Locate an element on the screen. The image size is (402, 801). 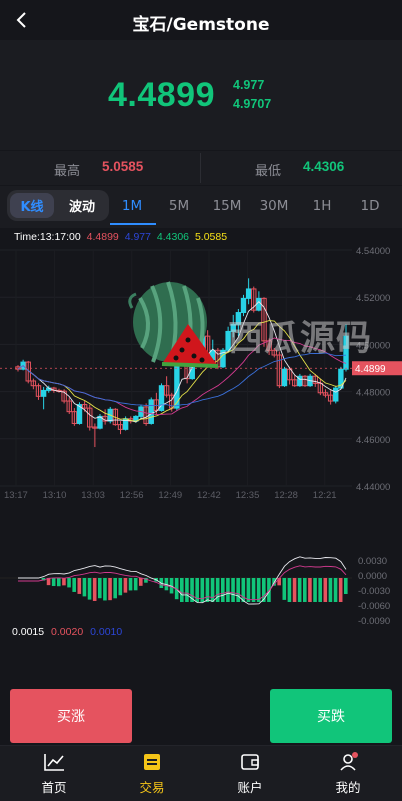
y-tick-label: 4.52000 is located at coordinates (373, 298).